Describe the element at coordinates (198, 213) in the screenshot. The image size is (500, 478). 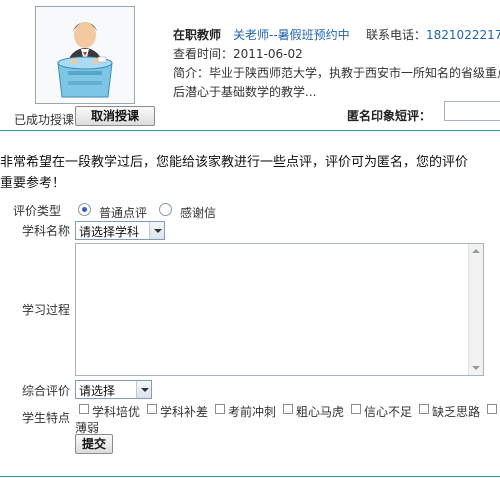
I see `radio-thank-letter-label: 感谢信` at that location.